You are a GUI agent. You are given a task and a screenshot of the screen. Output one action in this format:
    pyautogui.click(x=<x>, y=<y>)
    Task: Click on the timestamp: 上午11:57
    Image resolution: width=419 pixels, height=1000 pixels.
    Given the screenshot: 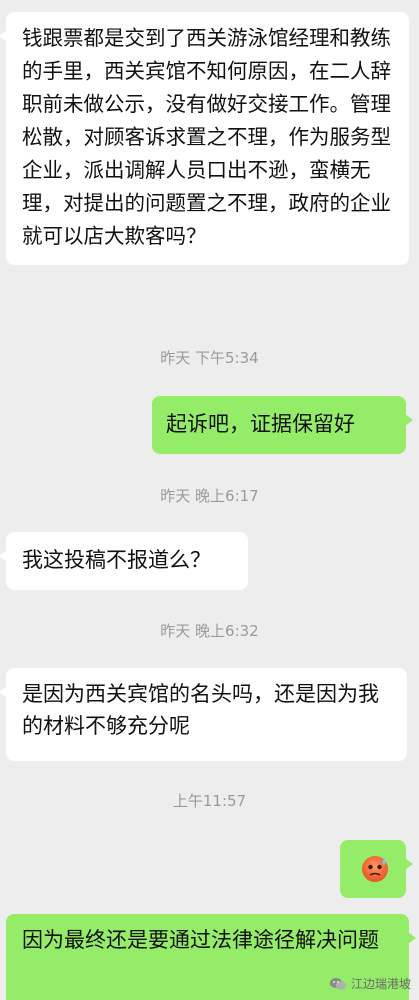 What is the action you would take?
    pyautogui.click(x=209, y=801)
    